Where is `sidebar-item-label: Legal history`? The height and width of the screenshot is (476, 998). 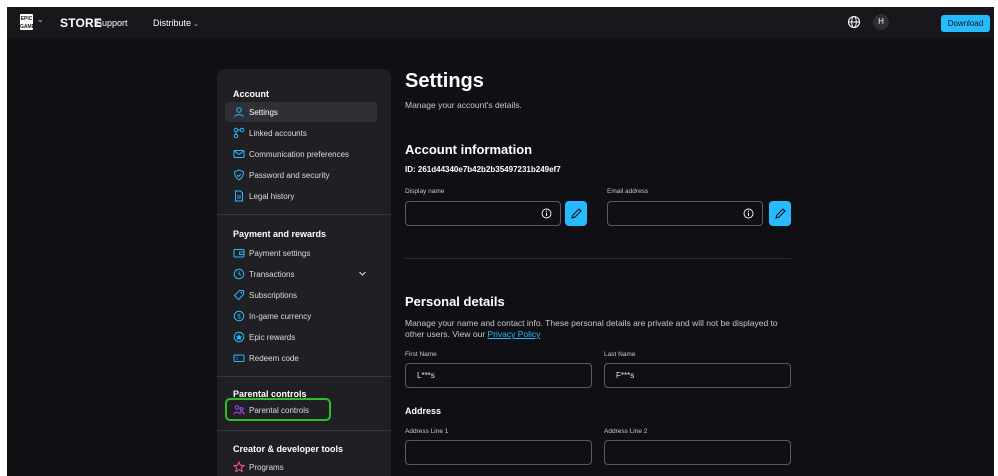
sidebar-item-label: Legal history is located at coordinates (272, 196).